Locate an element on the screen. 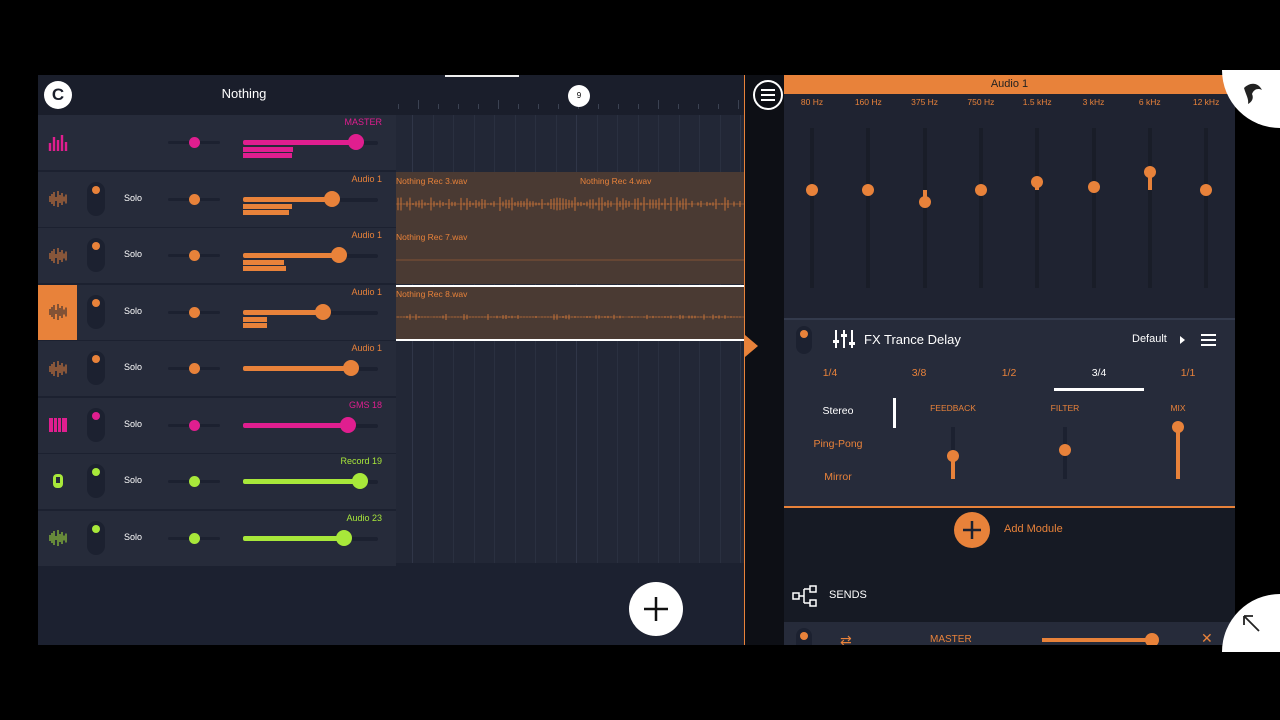  track-name: Record 19 is located at coordinates (361, 461).